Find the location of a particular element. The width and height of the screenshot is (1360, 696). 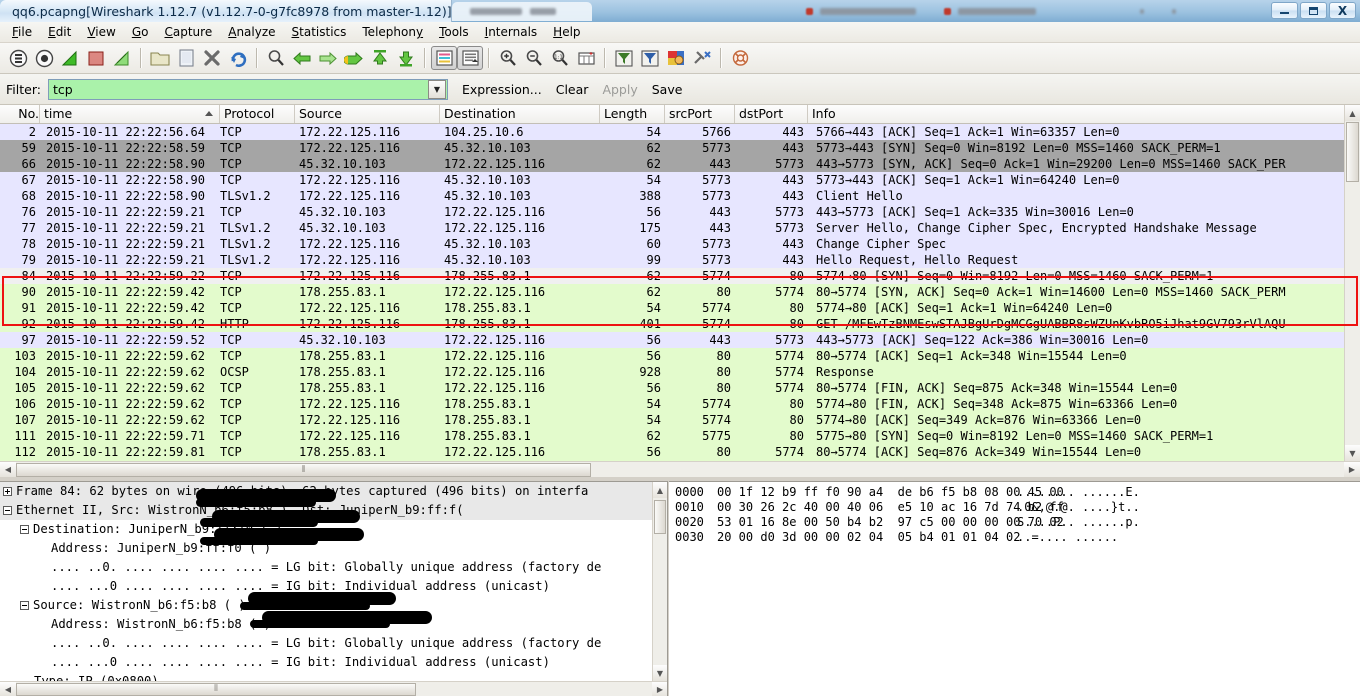

find-packet-icon is located at coordinates (276, 58).